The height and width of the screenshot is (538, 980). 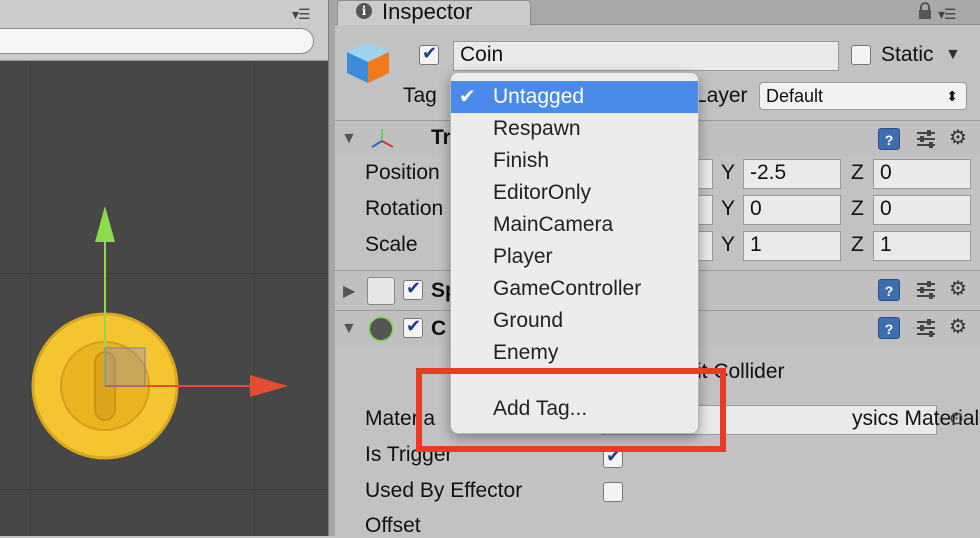 I want to click on used-by-effector-checkbox, so click(x=613, y=492).